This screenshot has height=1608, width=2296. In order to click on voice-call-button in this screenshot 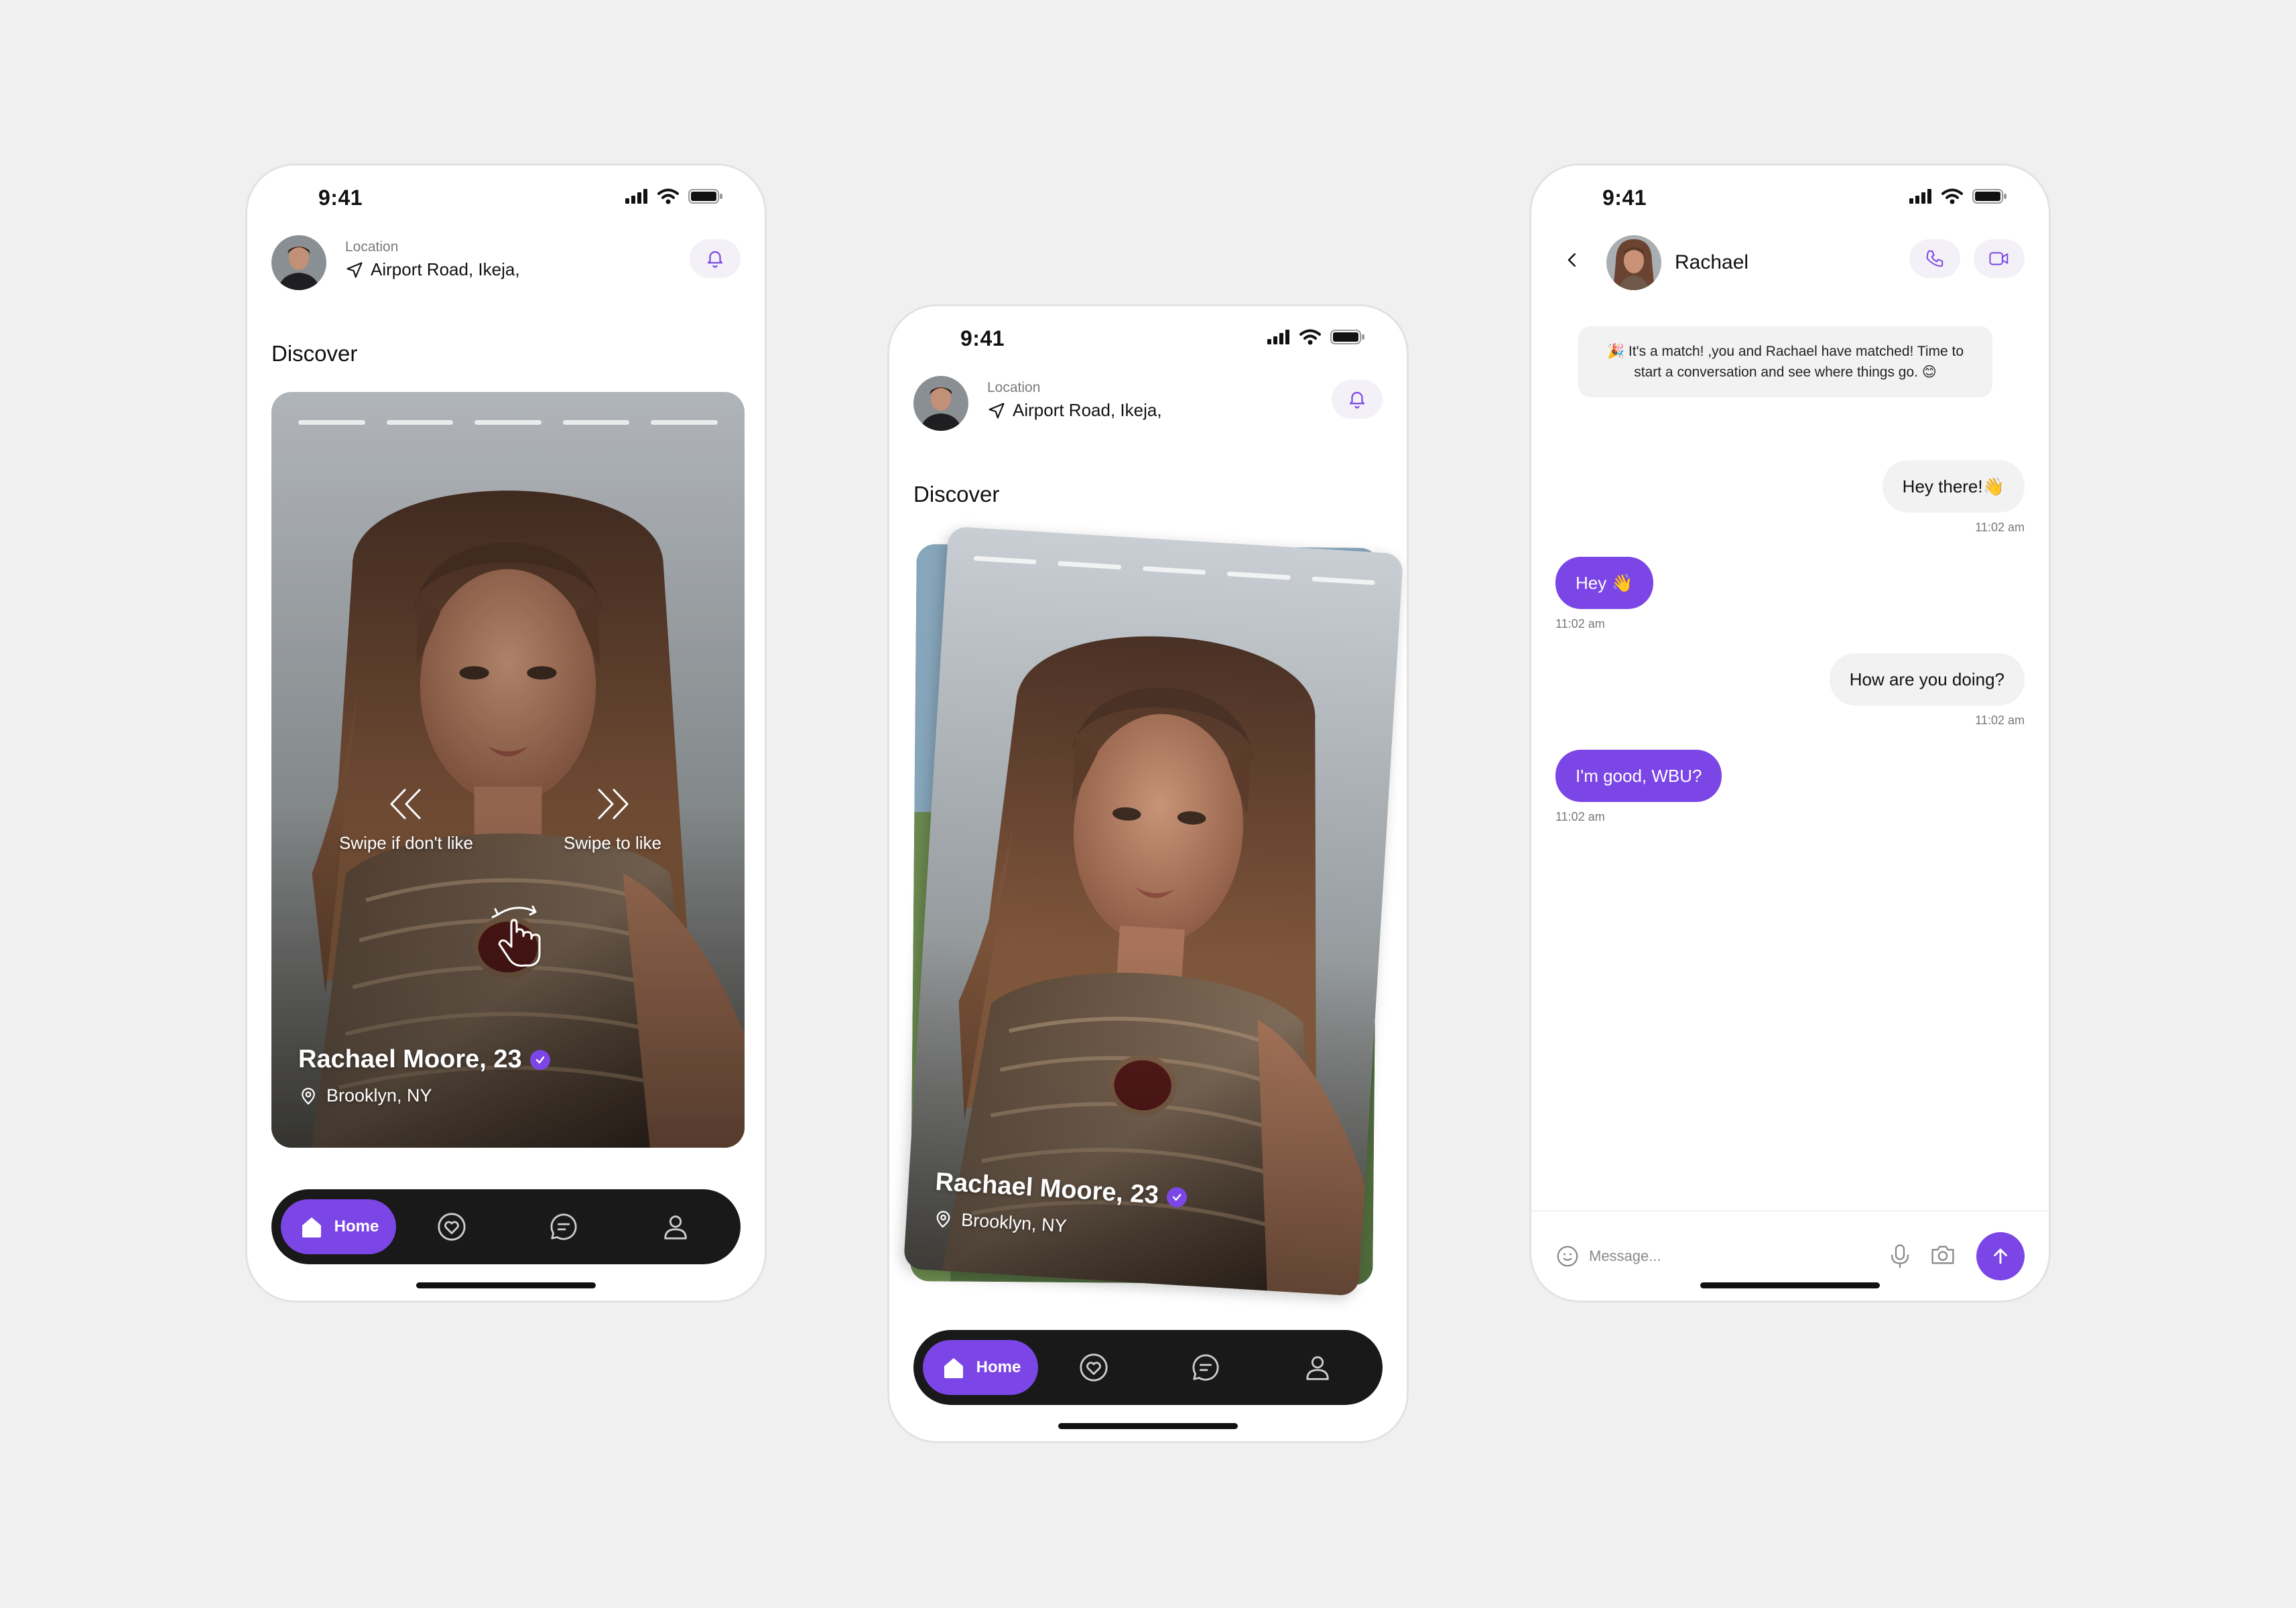, I will do `click(1934, 258)`.